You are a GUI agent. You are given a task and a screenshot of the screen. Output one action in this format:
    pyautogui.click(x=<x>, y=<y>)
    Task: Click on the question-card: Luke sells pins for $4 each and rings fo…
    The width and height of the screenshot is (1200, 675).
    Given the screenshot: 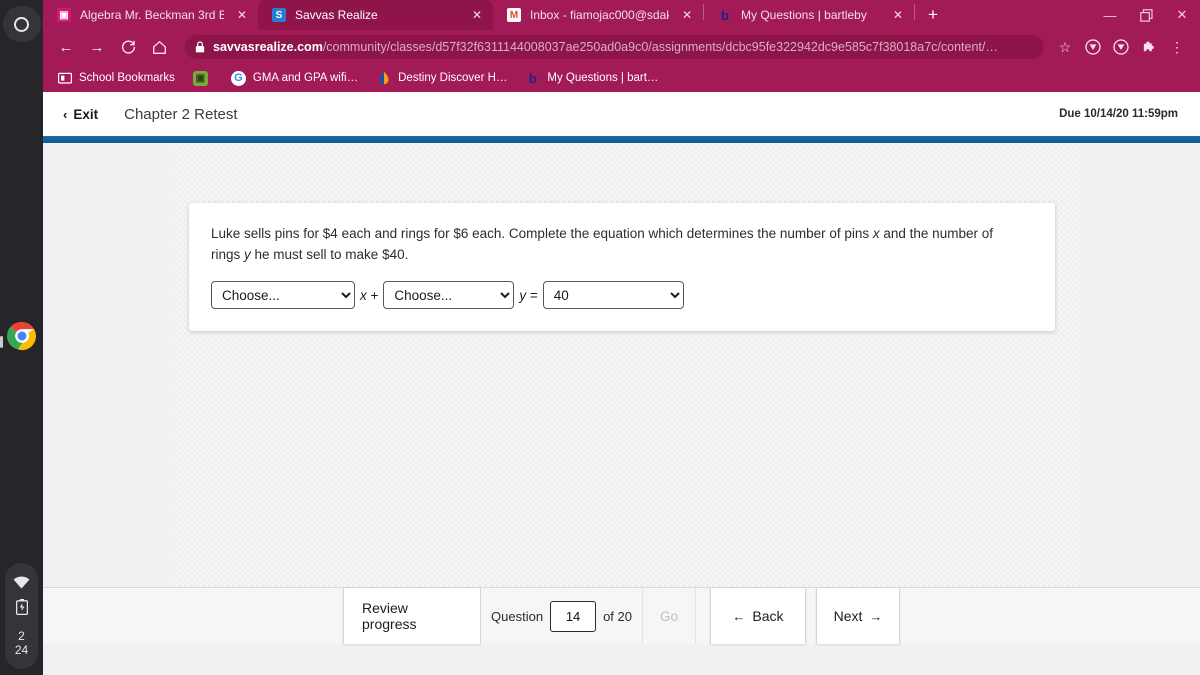 What is the action you would take?
    pyautogui.click(x=622, y=267)
    